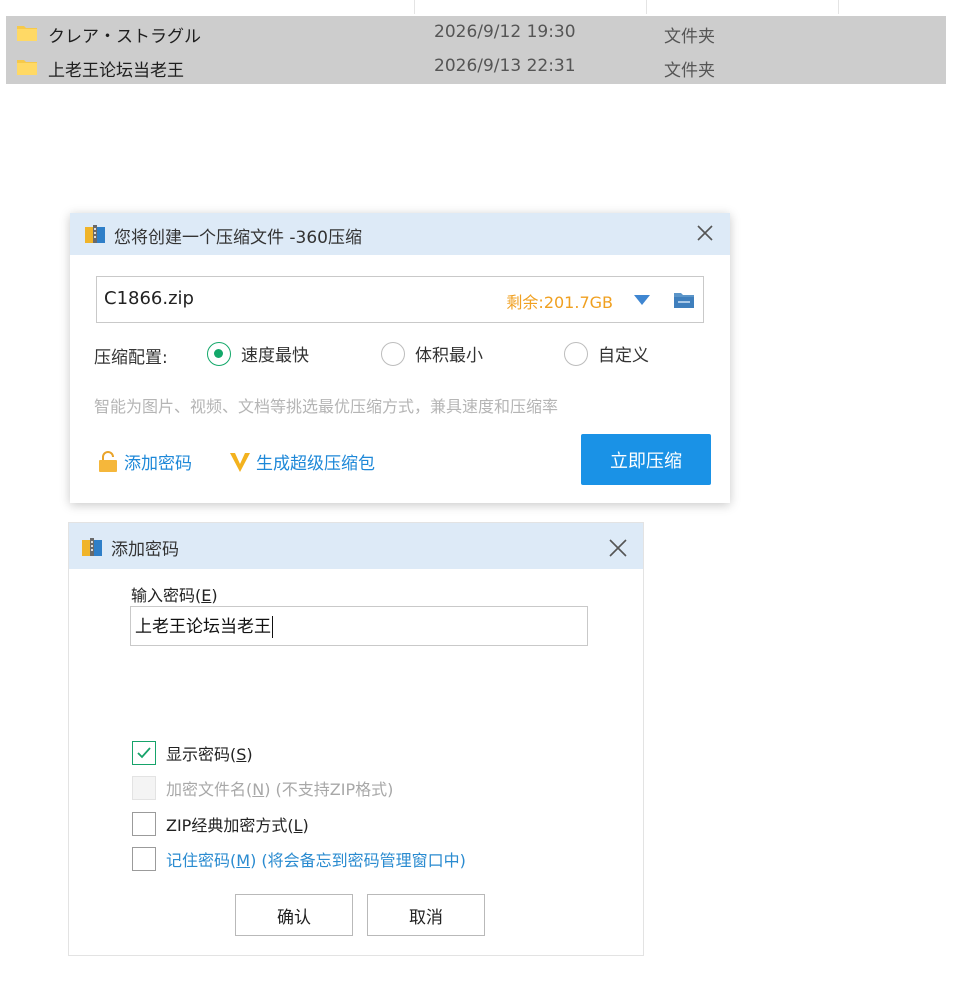 The image size is (960, 984). What do you see at coordinates (449, 356) in the screenshot?
I see `radio-label: 体积最小` at bounding box center [449, 356].